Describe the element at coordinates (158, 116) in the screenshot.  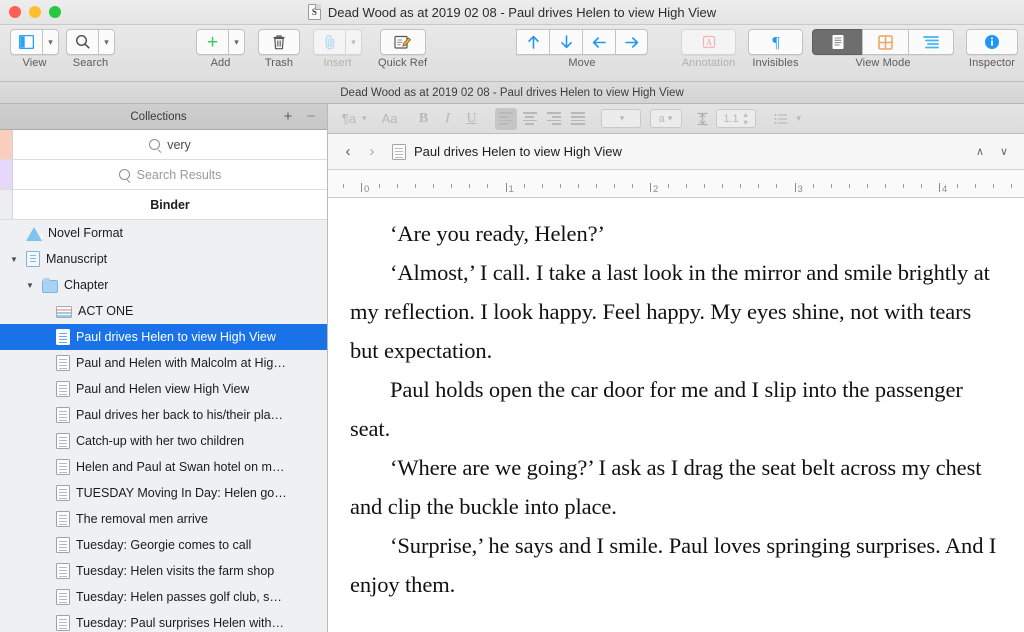
I see `collections-title: Collections` at that location.